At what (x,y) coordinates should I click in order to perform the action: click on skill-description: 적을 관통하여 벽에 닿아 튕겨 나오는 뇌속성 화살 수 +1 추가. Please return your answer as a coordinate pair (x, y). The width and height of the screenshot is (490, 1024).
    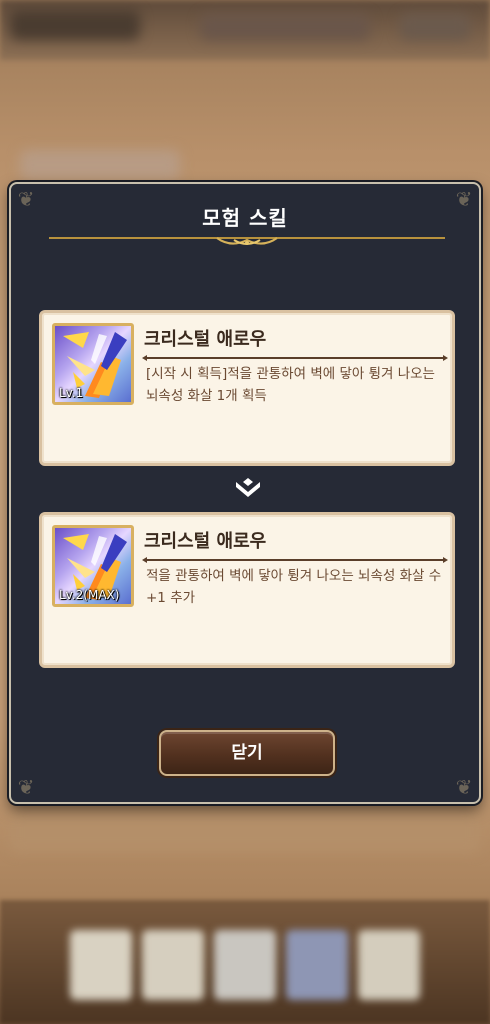
    Looking at the image, I should click on (294, 587).